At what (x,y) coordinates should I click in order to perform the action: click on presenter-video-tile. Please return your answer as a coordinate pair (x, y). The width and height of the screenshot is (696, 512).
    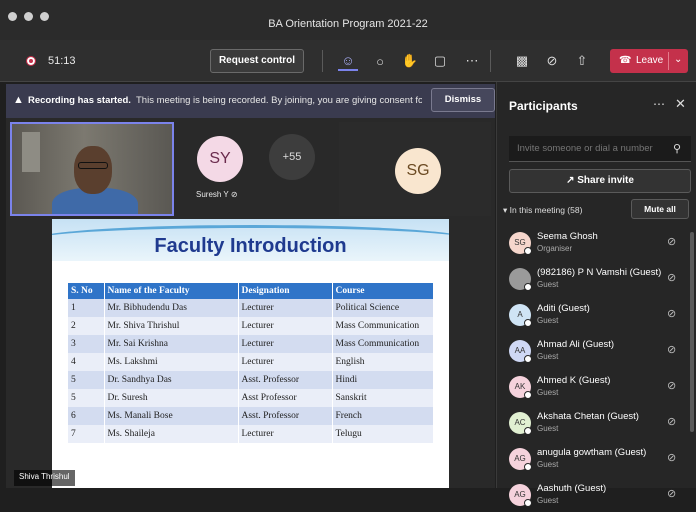
    Looking at the image, I should click on (92, 169).